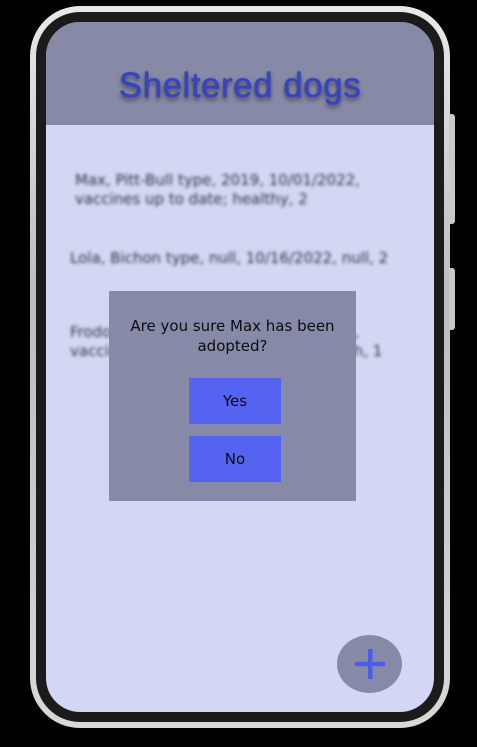  I want to click on power-button, so click(452, 299).